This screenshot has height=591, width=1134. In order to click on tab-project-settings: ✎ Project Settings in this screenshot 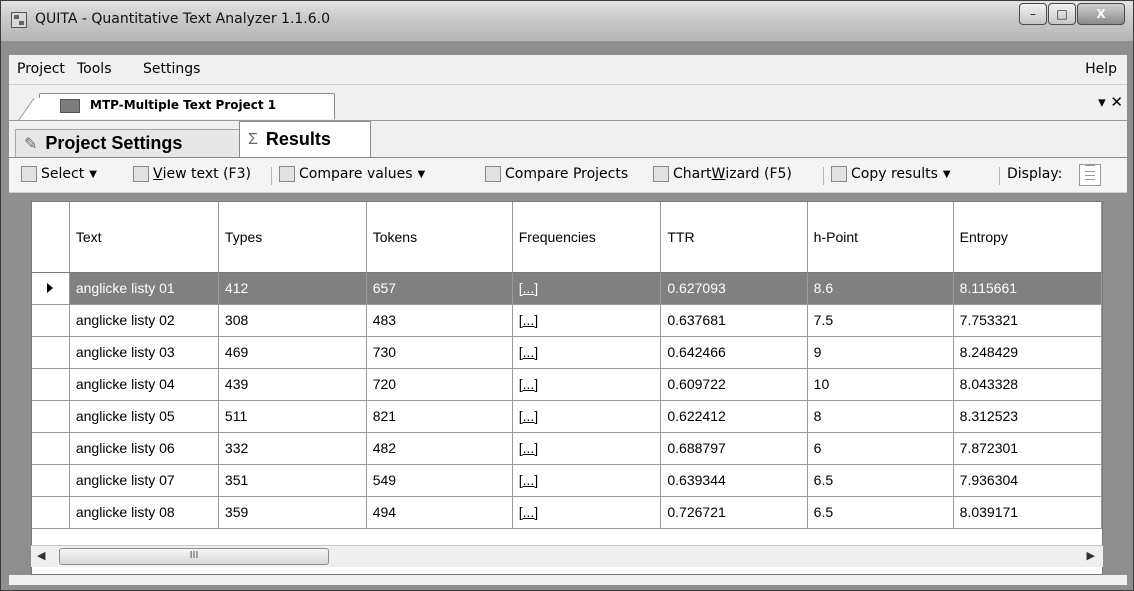, I will do `click(128, 143)`.